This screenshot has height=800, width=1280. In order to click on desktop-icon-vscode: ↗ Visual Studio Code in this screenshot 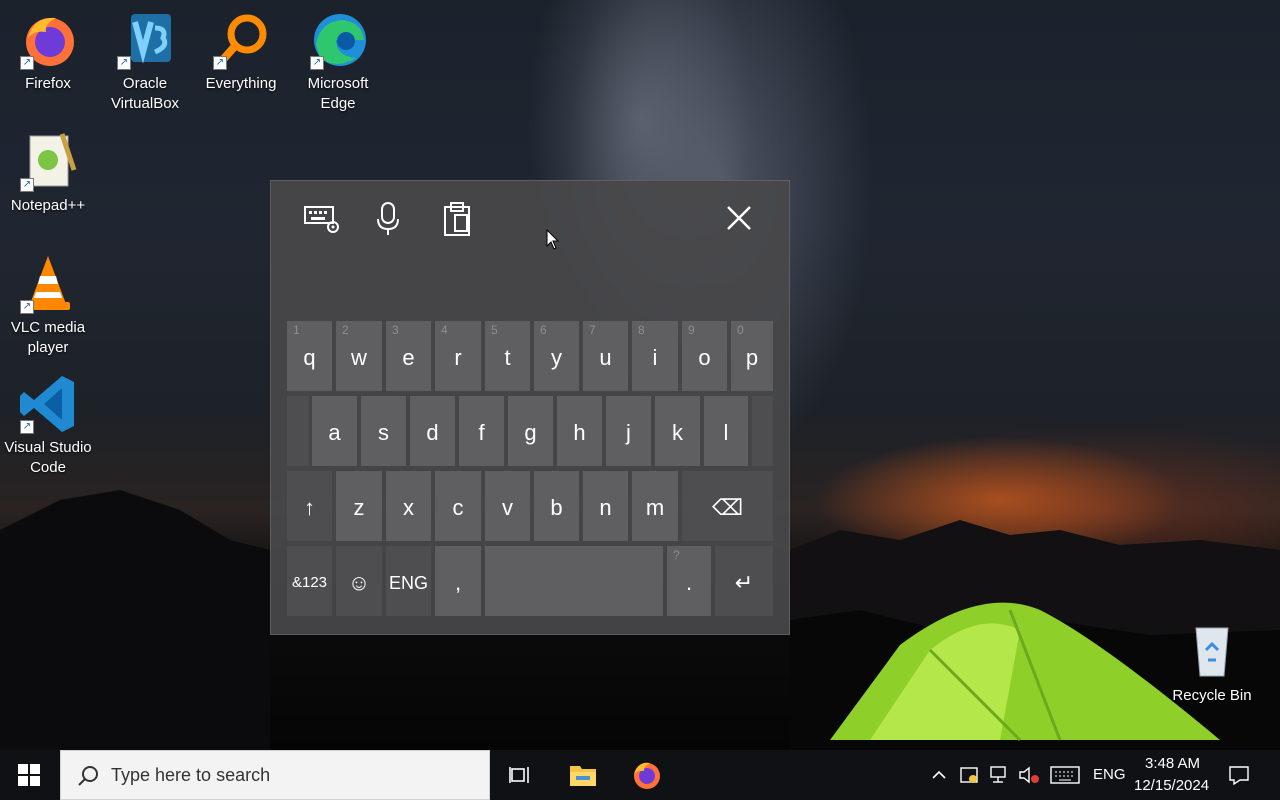, I will do `click(48, 425)`.